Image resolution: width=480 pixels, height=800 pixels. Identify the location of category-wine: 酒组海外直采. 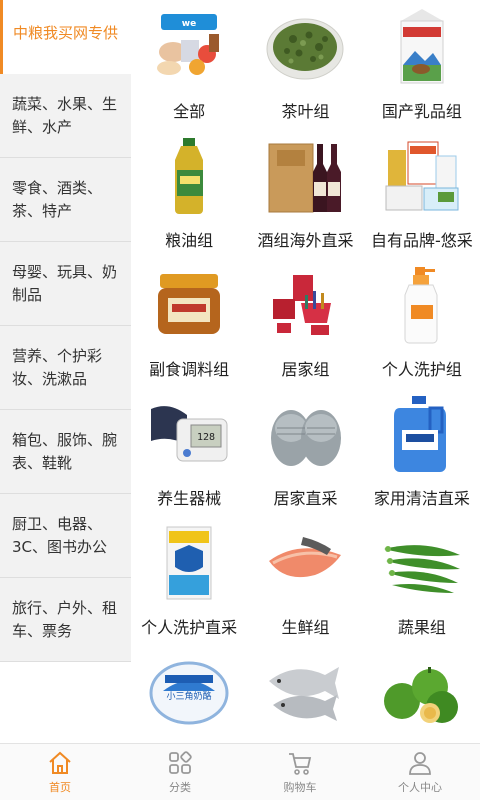
(305, 193).